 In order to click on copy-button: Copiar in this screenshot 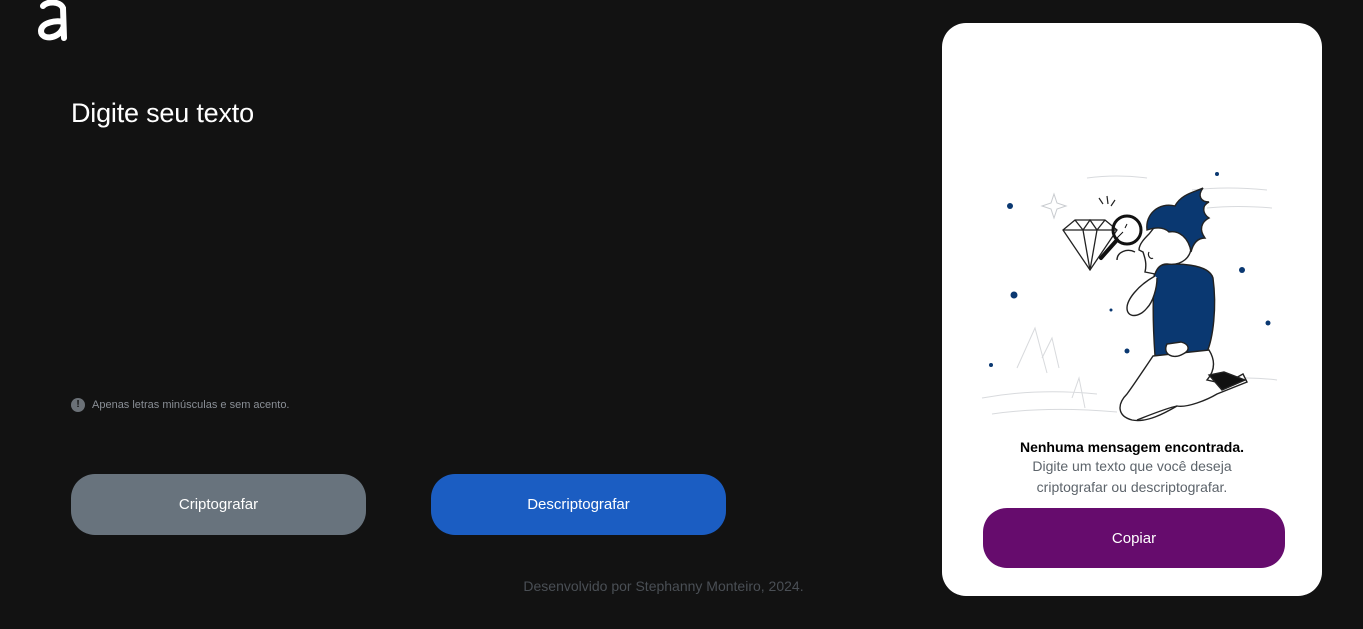, I will do `click(1134, 538)`.